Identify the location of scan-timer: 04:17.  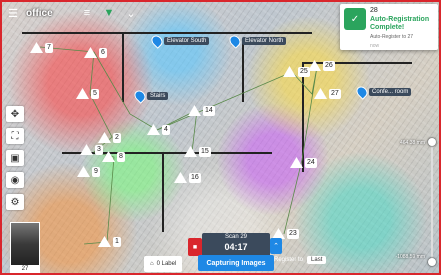
(236, 247).